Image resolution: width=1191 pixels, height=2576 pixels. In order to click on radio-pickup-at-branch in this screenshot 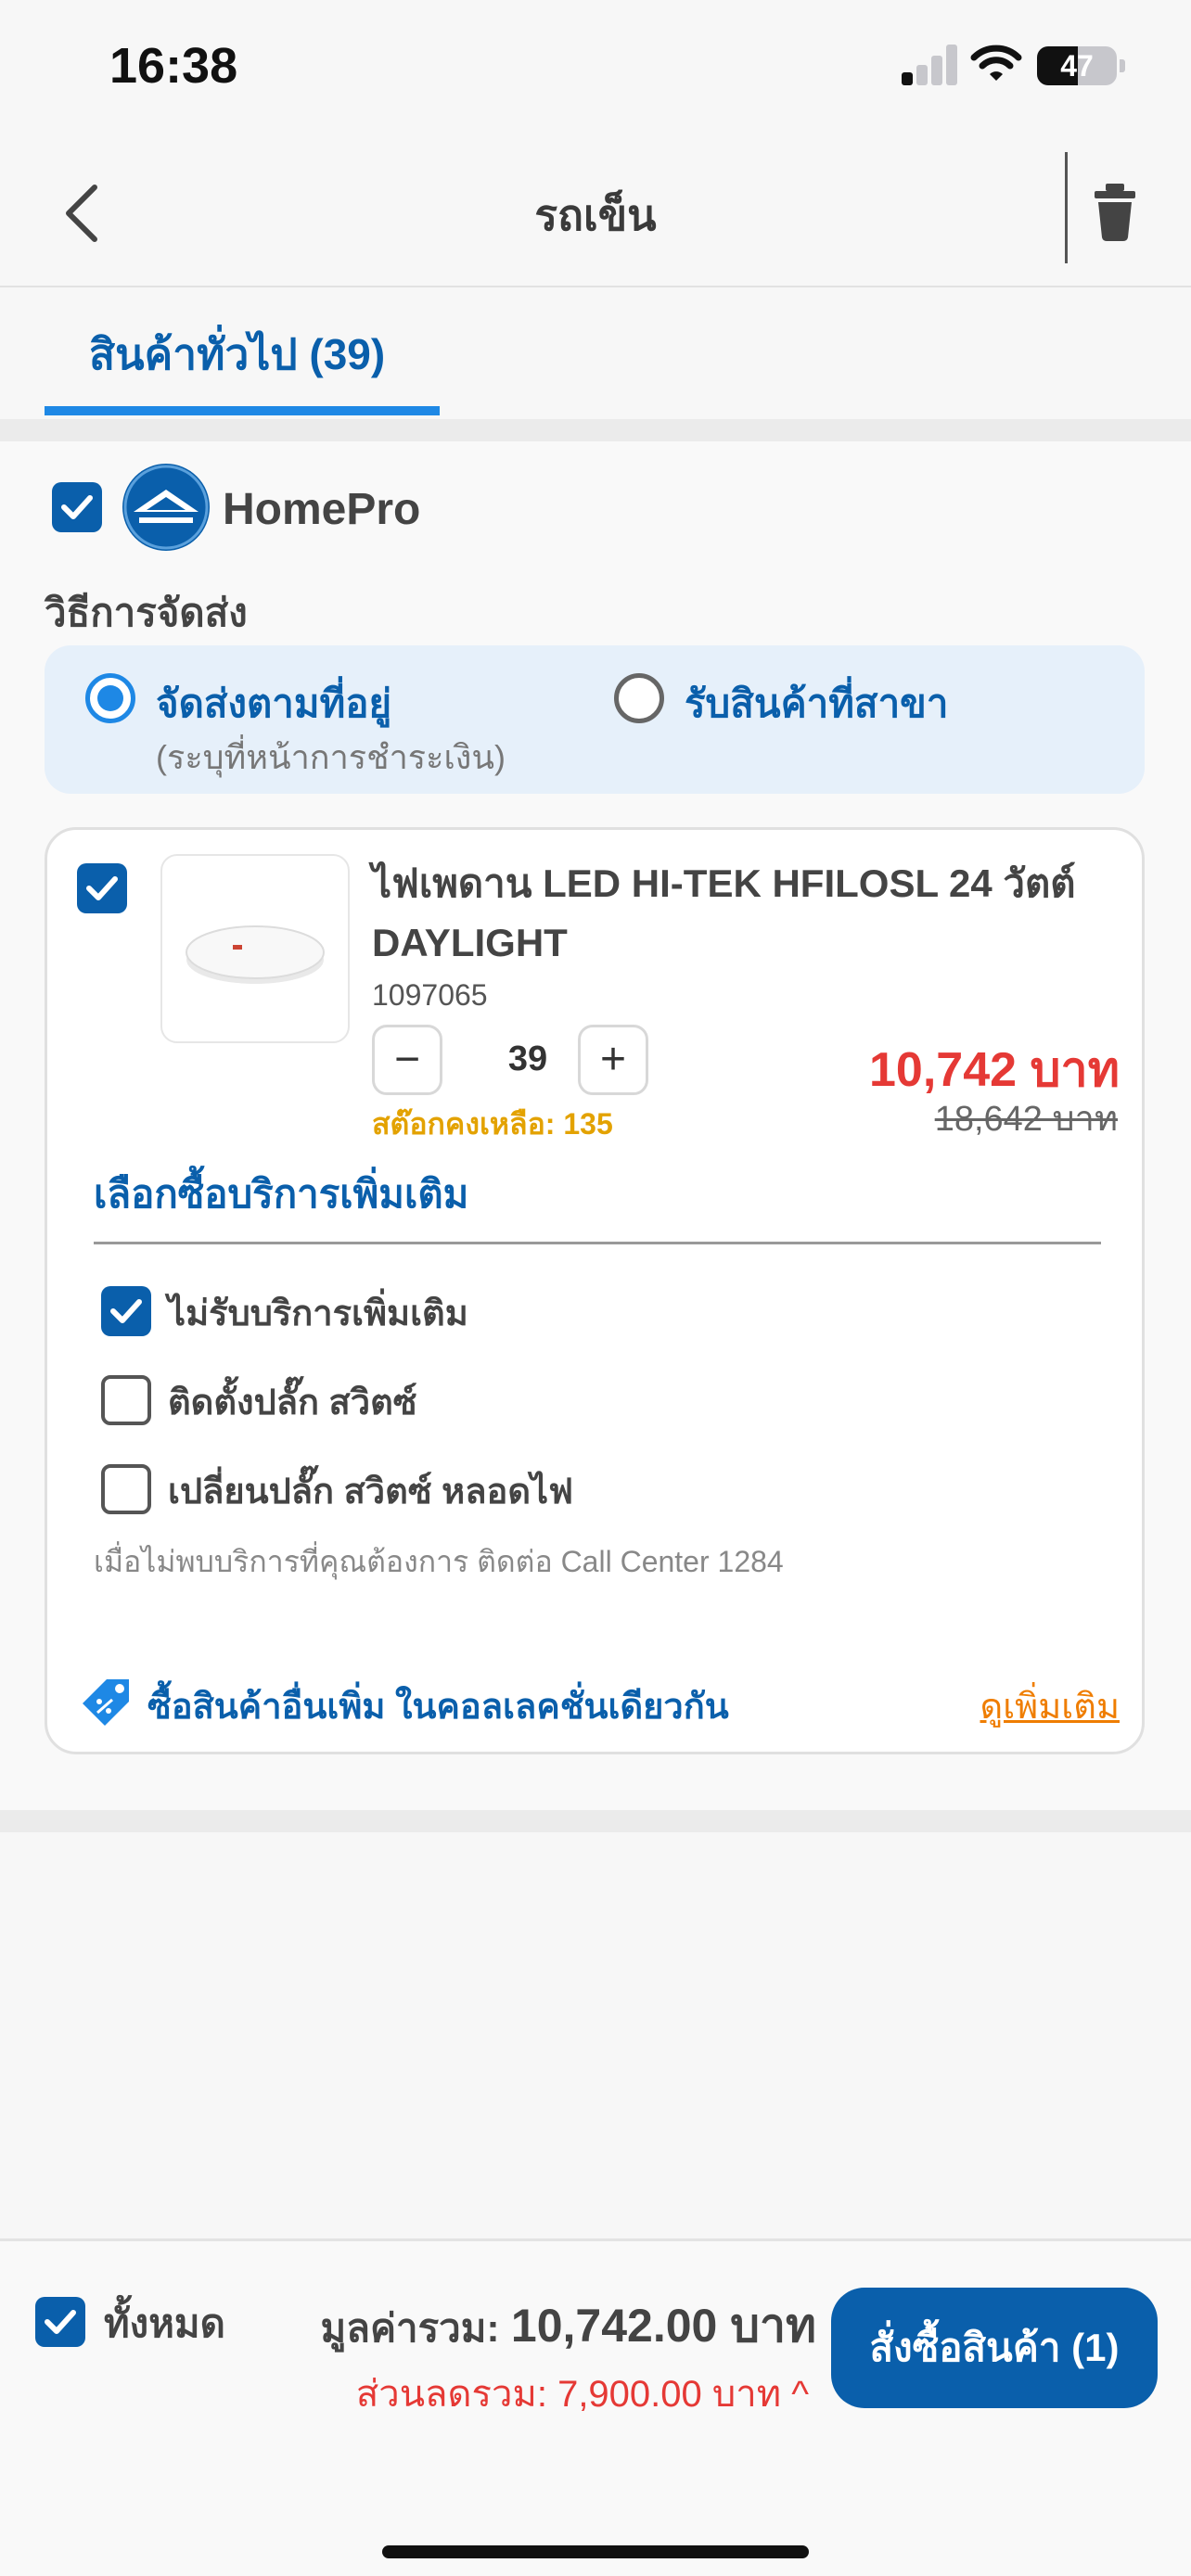, I will do `click(639, 698)`.